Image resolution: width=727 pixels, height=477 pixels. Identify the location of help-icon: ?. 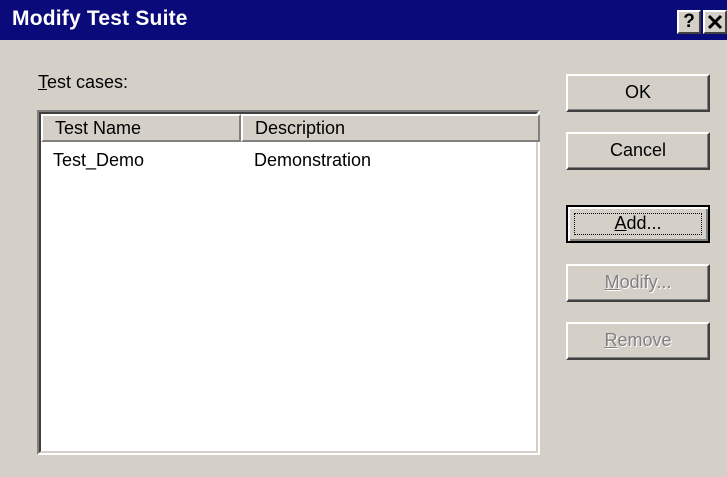
(689, 22).